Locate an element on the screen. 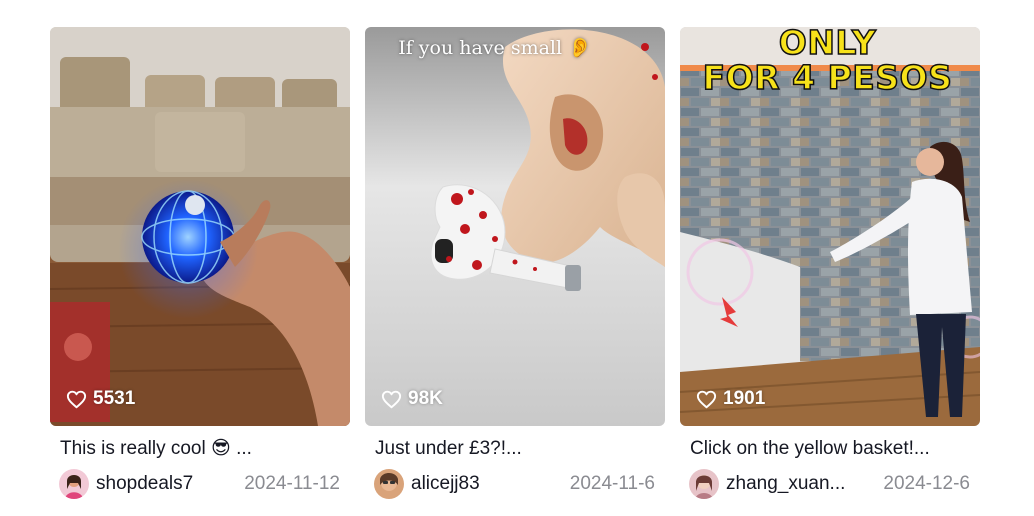 This screenshot has width=1034, height=516. post-date: 2024-11-6 is located at coordinates (612, 483).